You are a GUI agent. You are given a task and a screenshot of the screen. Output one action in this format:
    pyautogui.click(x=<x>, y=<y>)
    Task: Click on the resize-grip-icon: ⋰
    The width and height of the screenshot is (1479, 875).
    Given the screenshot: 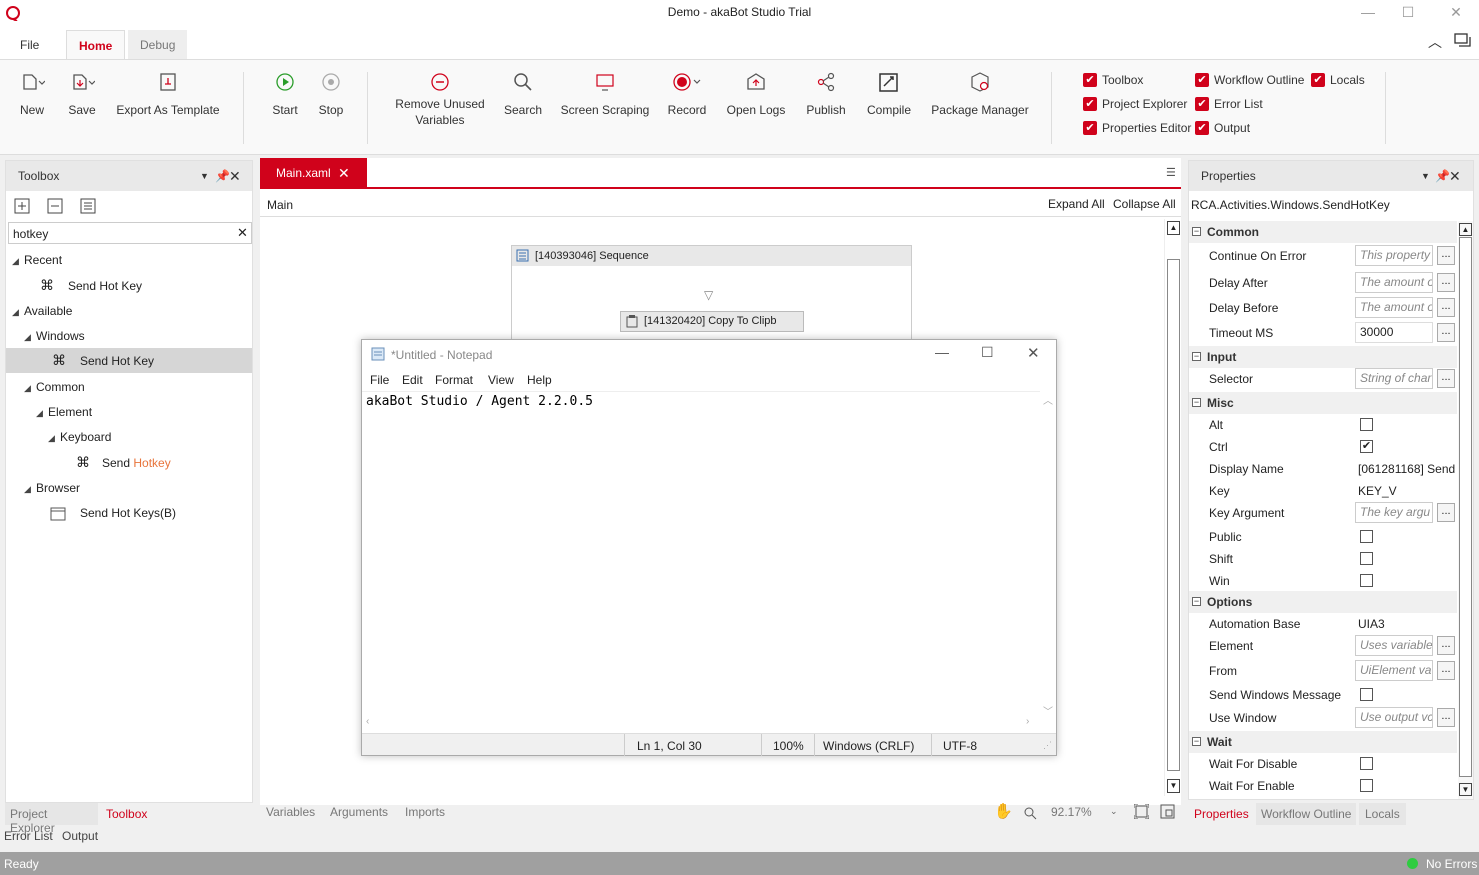 What is the action you would take?
    pyautogui.click(x=1047, y=745)
    